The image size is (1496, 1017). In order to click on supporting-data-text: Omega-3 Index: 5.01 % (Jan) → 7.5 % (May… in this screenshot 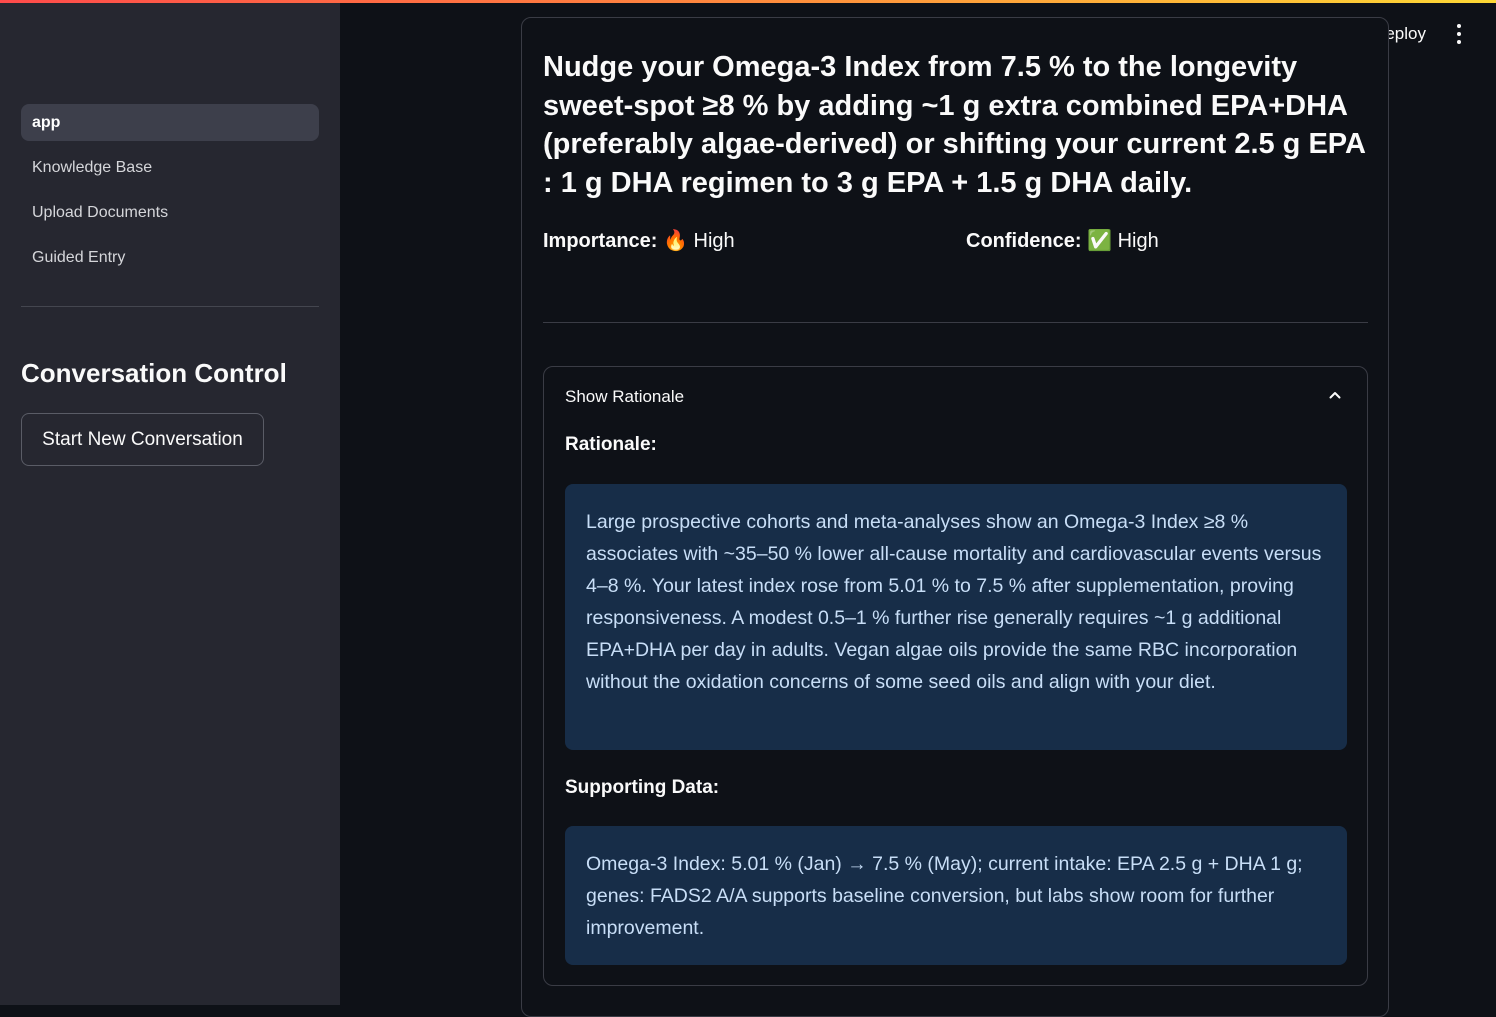, I will do `click(944, 896)`.